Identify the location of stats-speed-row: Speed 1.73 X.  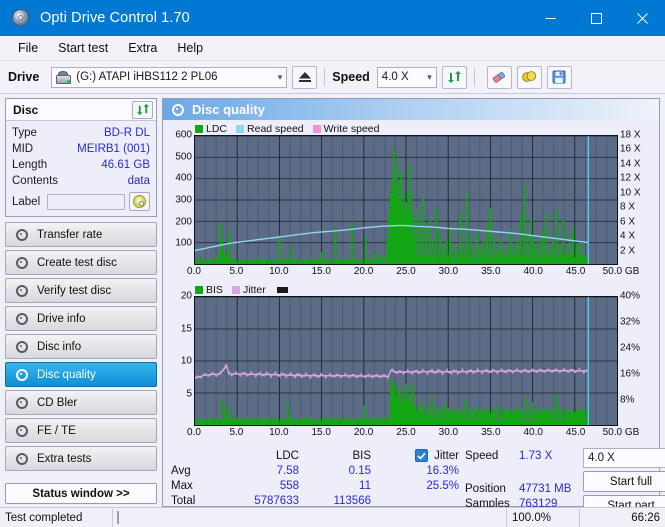
(524, 455).